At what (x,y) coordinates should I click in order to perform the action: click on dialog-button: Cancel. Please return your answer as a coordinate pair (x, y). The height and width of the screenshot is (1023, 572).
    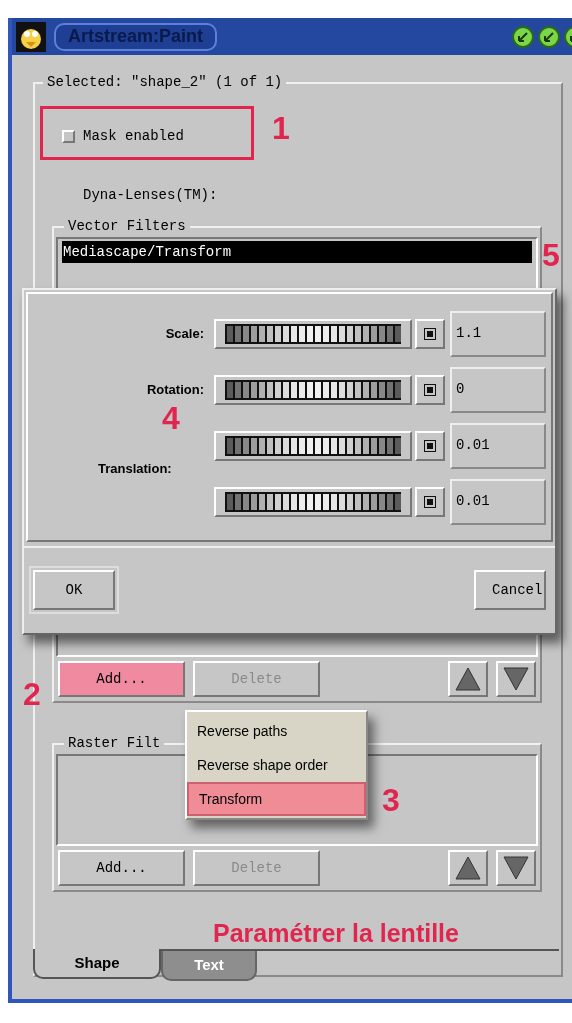
    Looking at the image, I should click on (510, 590).